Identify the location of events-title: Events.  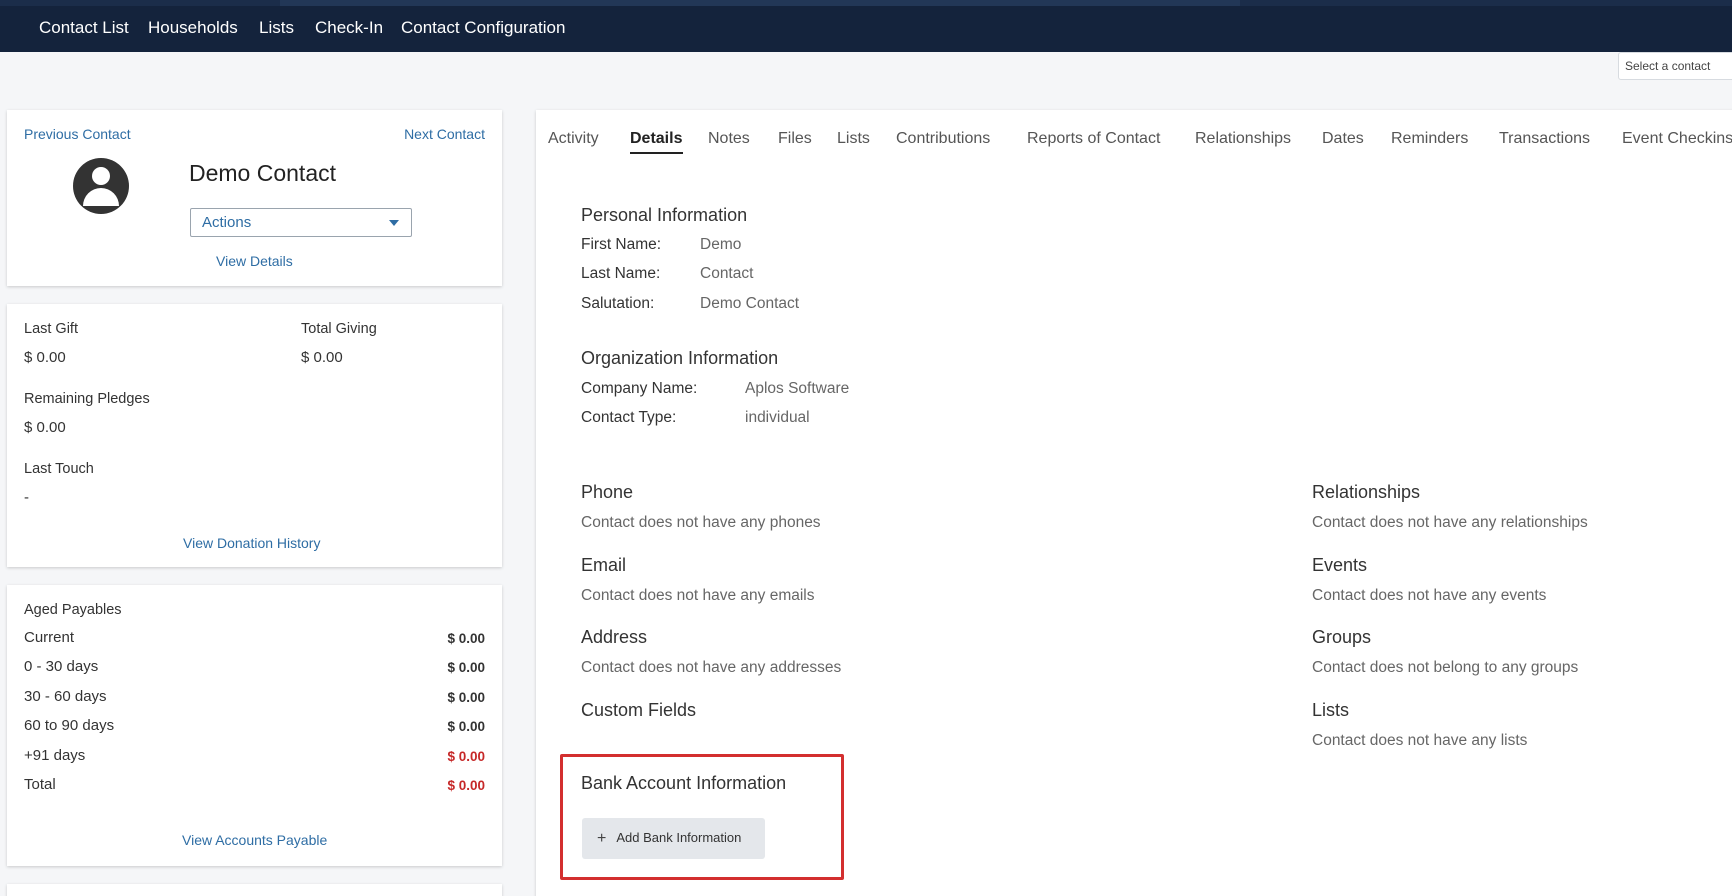
(1340, 565).